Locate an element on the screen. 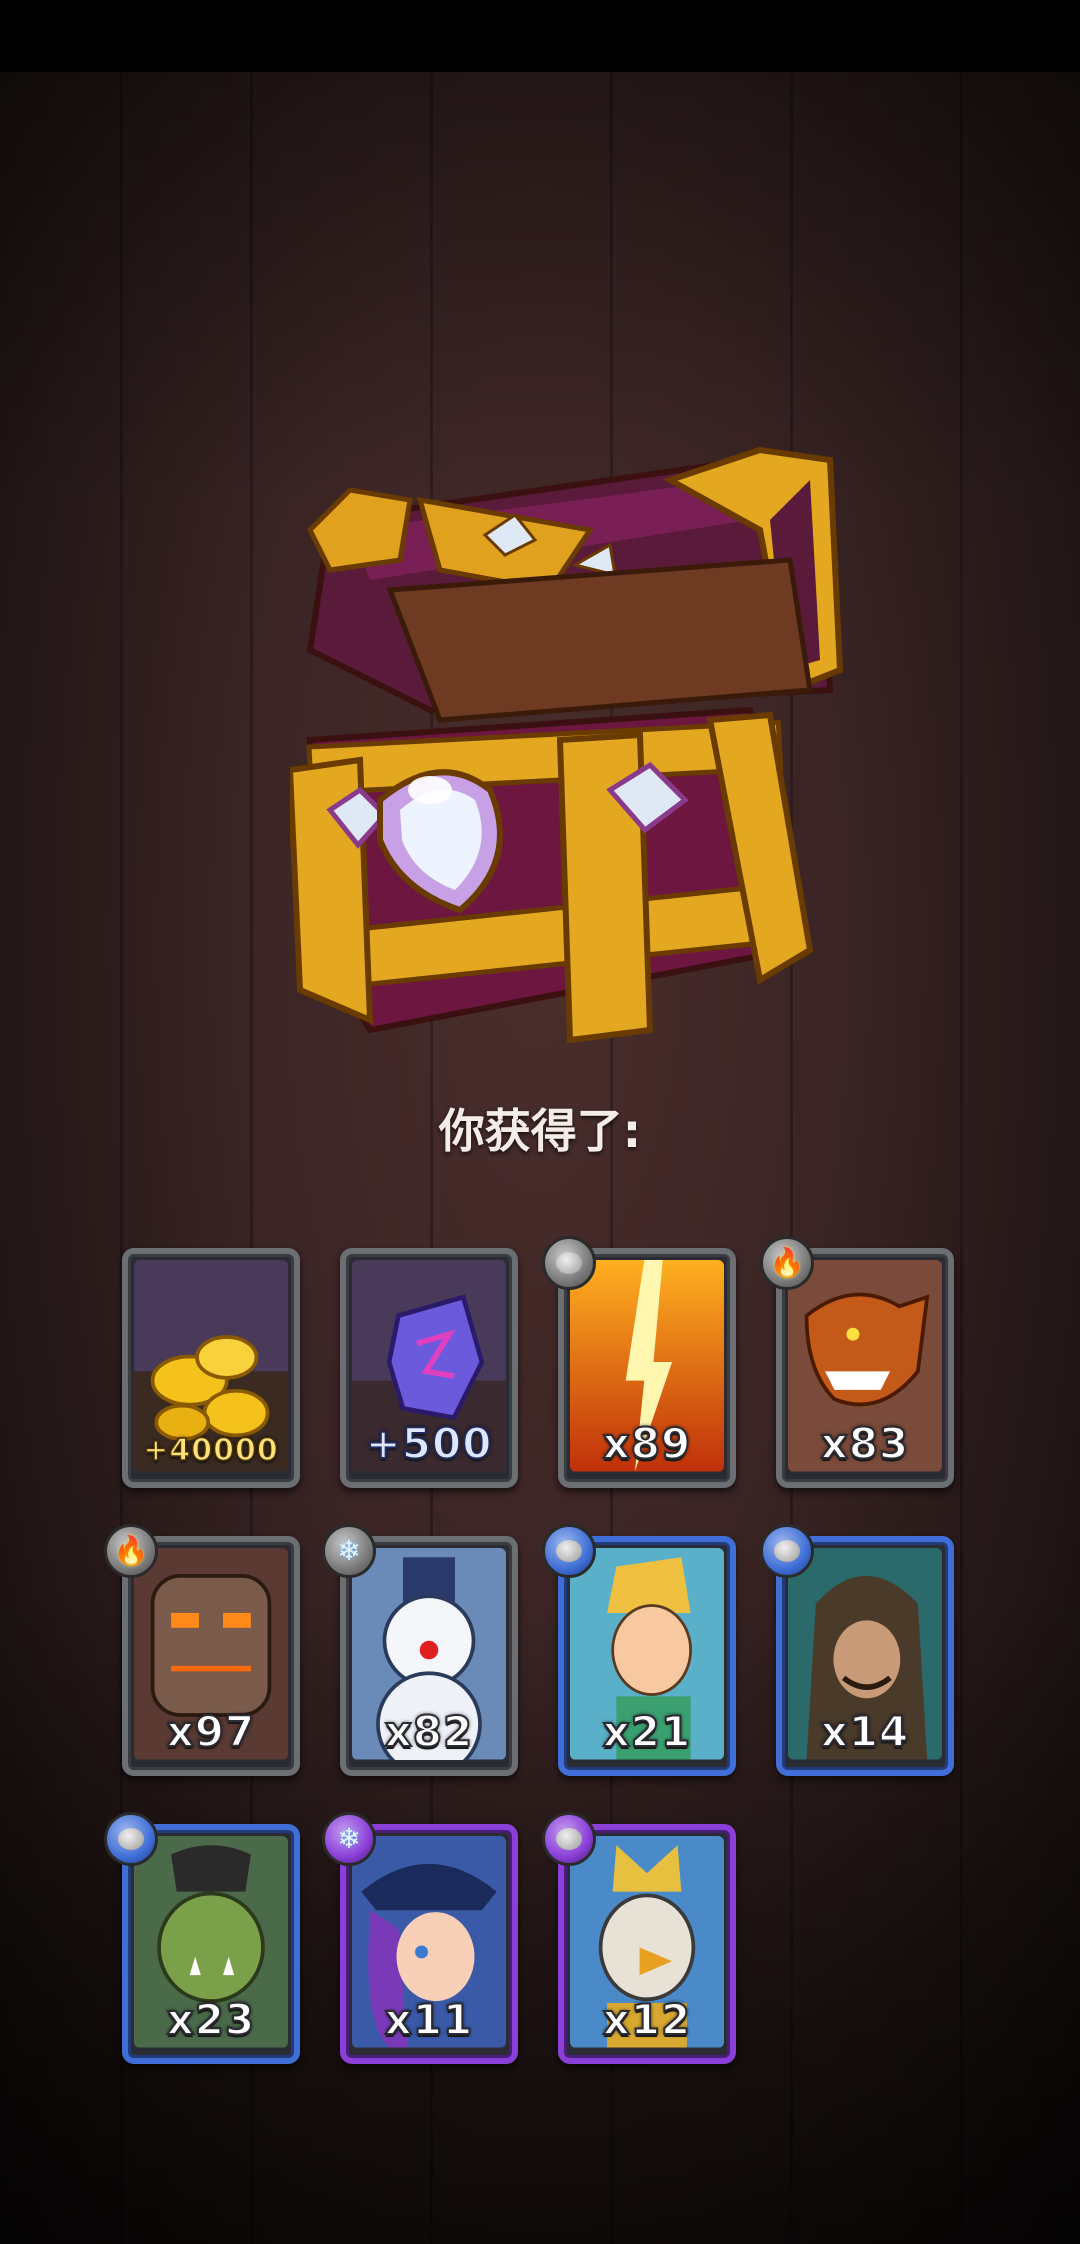 The width and height of the screenshot is (1080, 2244). reward-card-snowman: x82 is located at coordinates (429, 1656).